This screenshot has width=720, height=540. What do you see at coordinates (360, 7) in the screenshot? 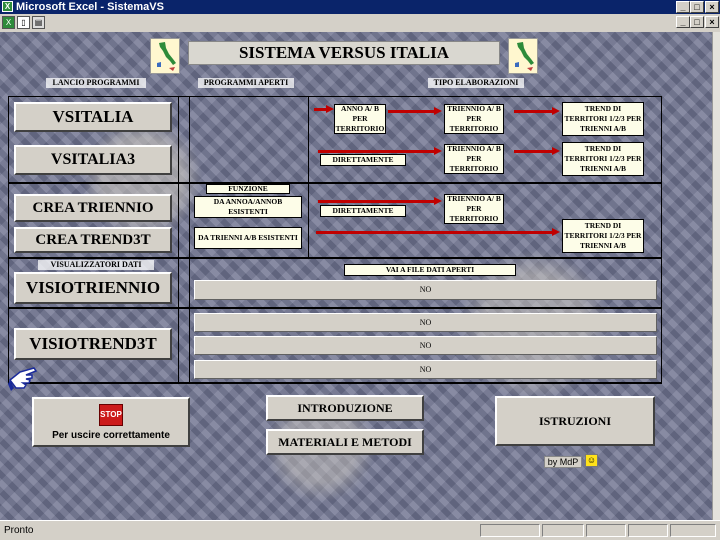
I see `title-bar: X Microsoft Excel - SistemaVS _ □ ×` at bounding box center [360, 7].